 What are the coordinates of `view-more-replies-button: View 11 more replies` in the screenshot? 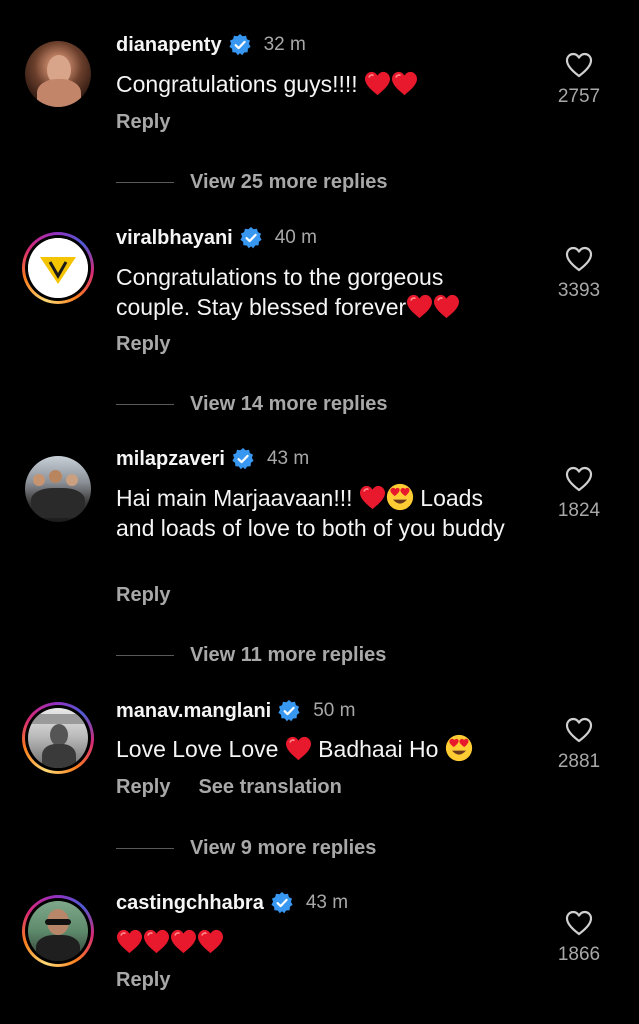 It's located at (251, 655).